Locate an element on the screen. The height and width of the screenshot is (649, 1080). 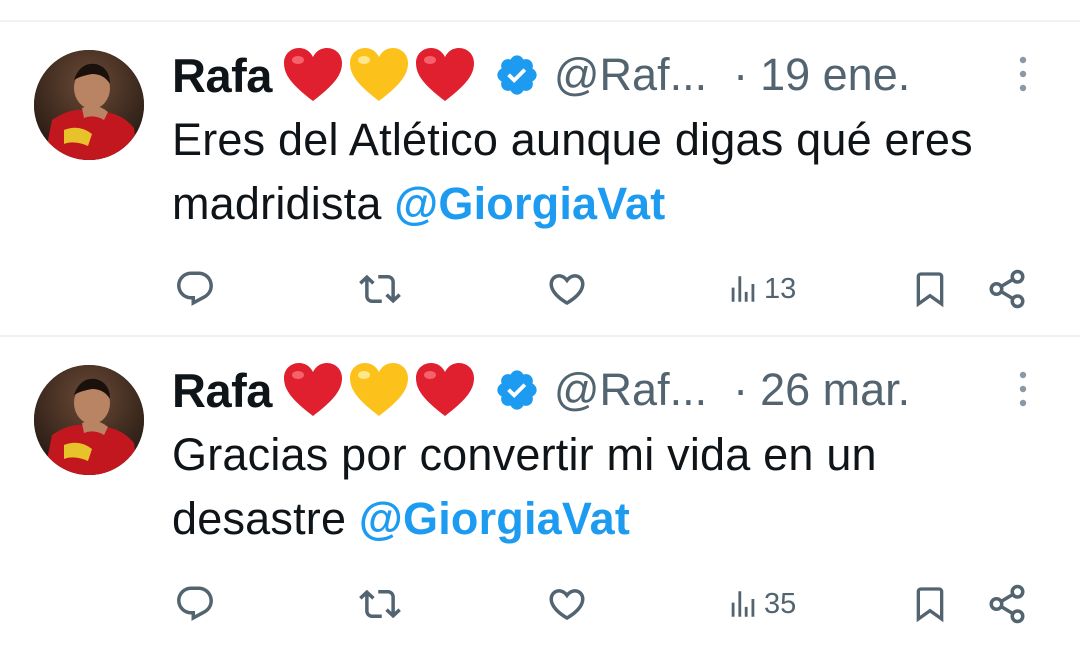
tweet-date: 19 ene. is located at coordinates (835, 75).